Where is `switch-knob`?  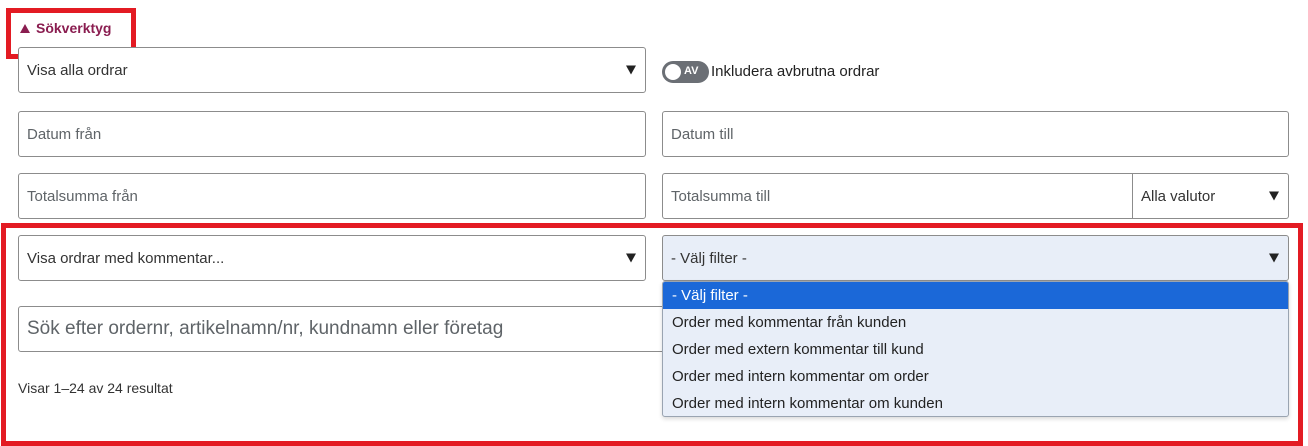 switch-knob is located at coordinates (673, 72).